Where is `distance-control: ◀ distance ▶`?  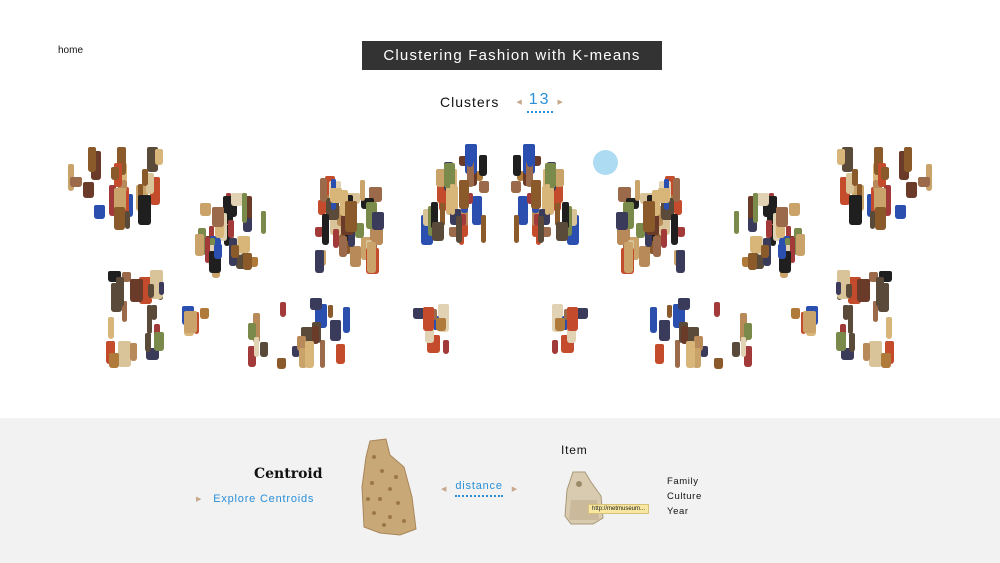
distance-control: ◀ distance ▶ is located at coordinates (479, 488).